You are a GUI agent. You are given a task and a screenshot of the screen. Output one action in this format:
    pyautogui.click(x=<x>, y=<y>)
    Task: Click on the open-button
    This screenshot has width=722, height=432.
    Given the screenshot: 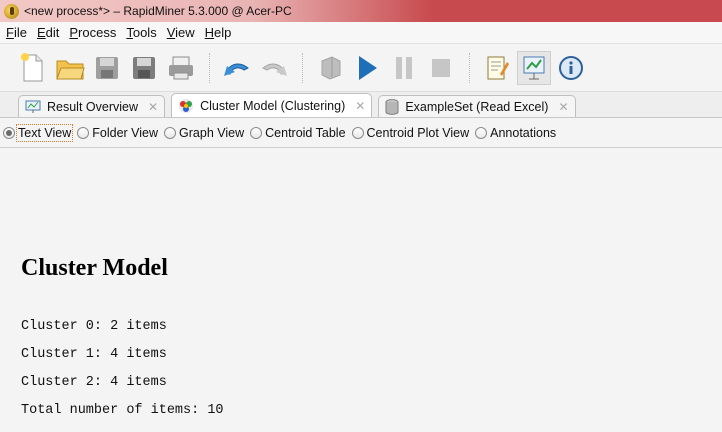 What is the action you would take?
    pyautogui.click(x=70, y=68)
    